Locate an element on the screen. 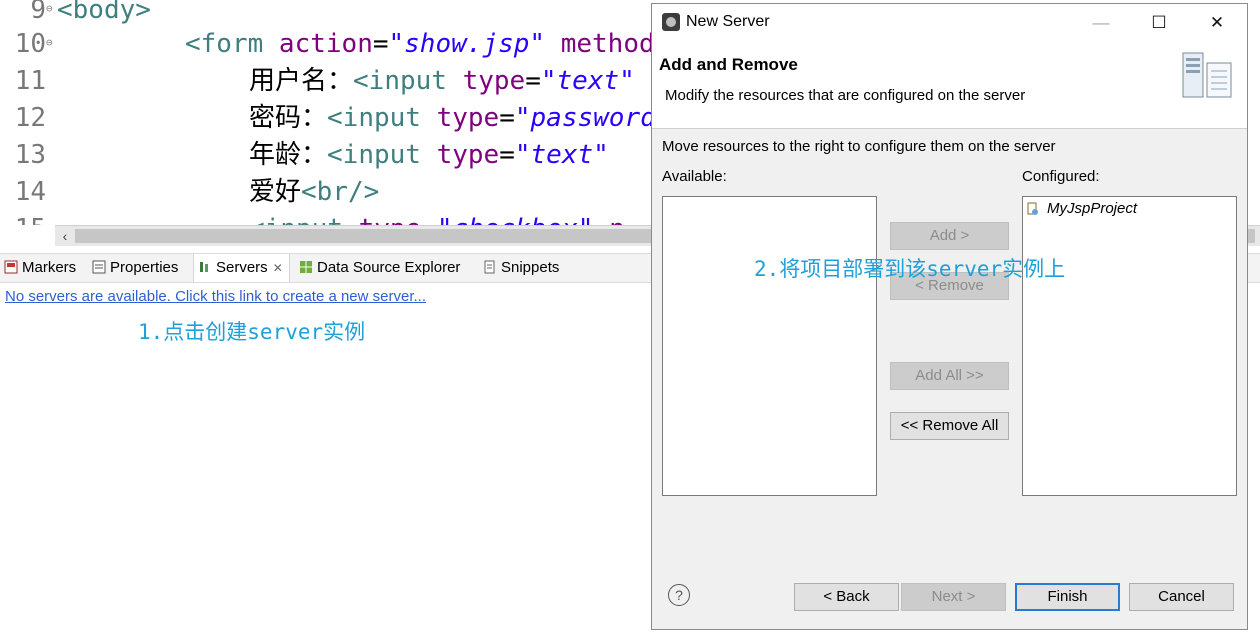 The image size is (1260, 636). add-all-button: Add All >> is located at coordinates (949, 376).